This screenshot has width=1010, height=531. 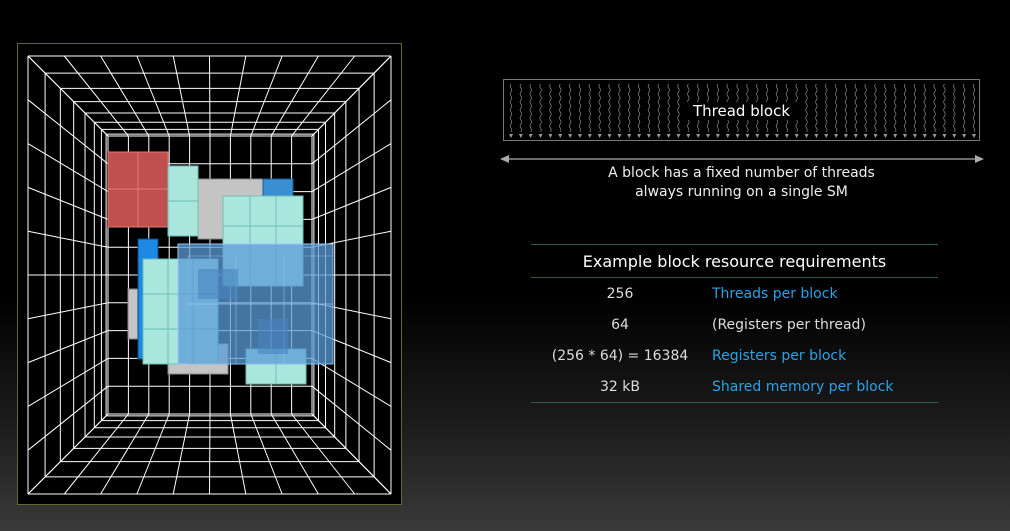 I want to click on table-row: 64 (Registers per thread), so click(x=734, y=328).